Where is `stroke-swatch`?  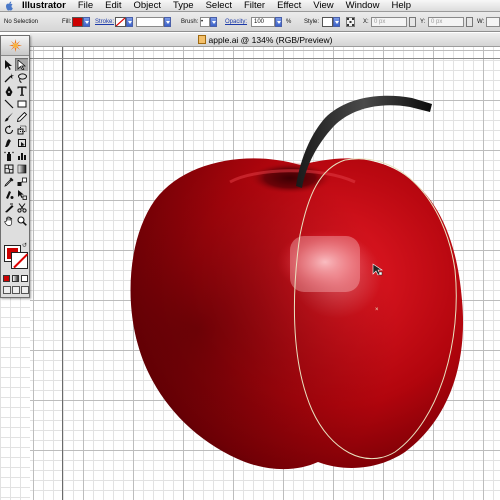
stroke-swatch is located at coordinates (120, 22).